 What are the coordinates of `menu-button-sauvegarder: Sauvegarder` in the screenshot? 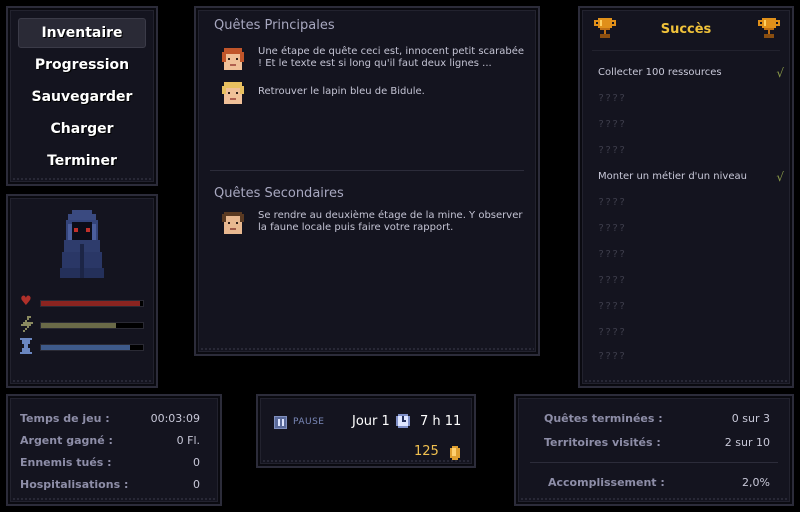 It's located at (82, 97).